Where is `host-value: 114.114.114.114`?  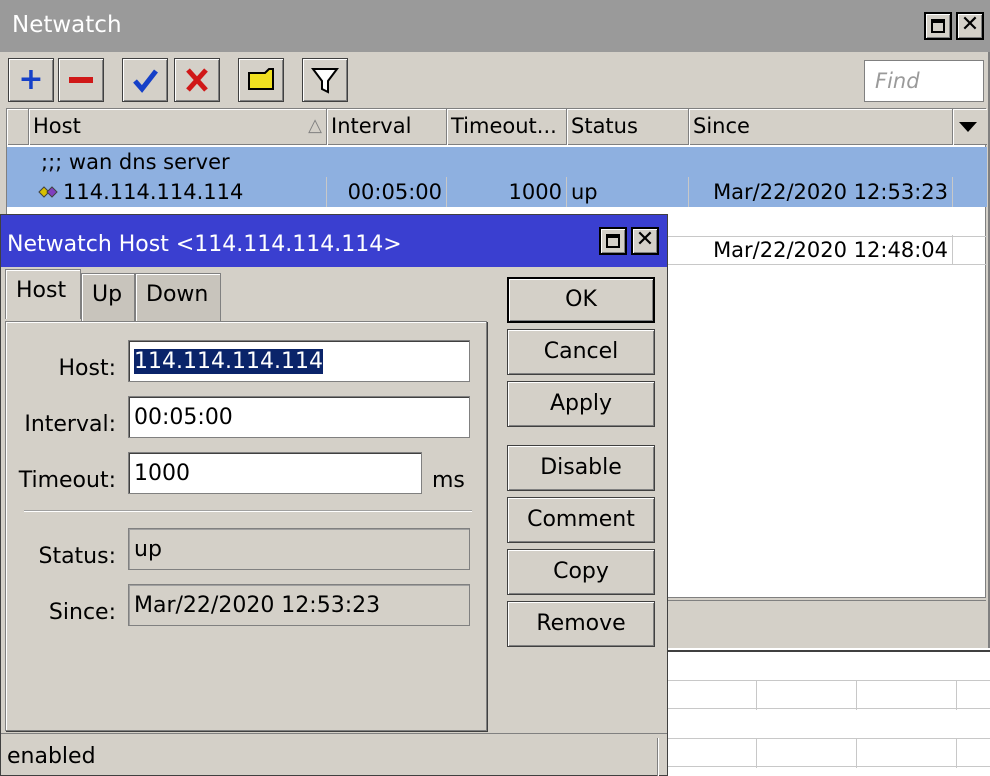
host-value: 114.114.114.114 is located at coordinates (228, 361).